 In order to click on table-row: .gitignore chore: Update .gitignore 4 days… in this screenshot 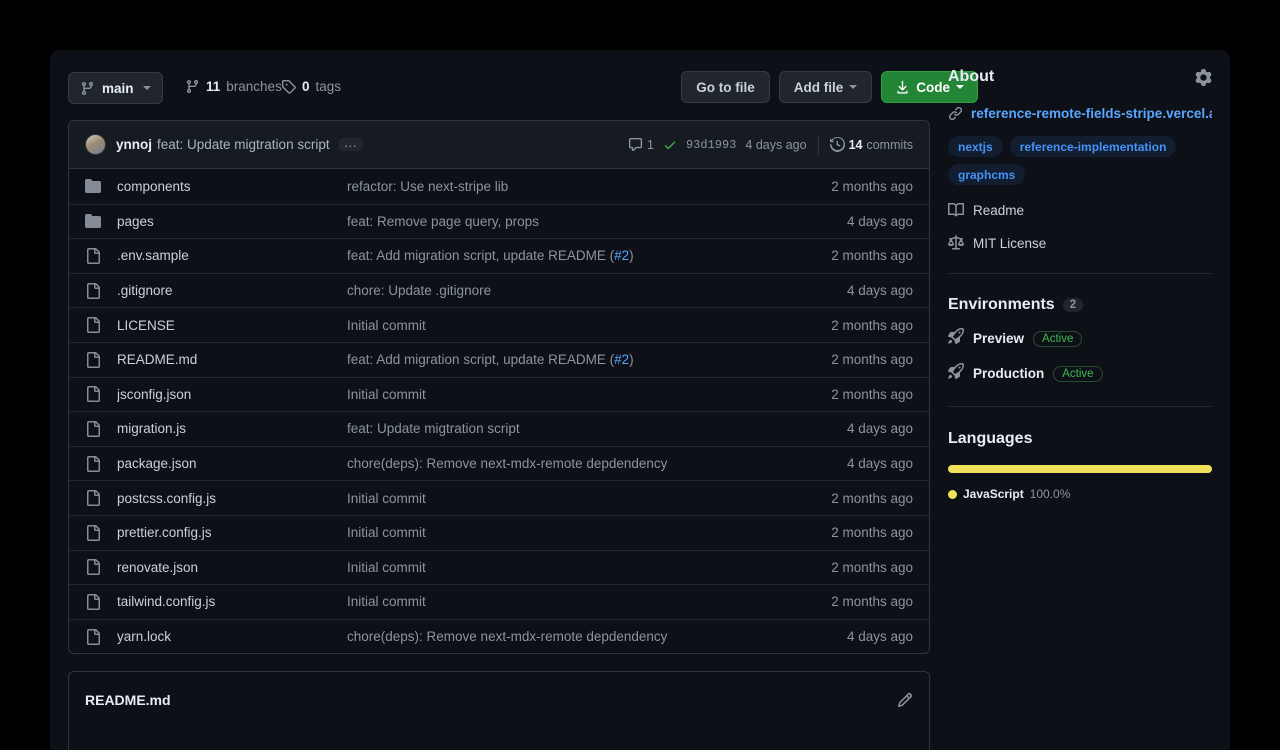, I will do `click(499, 290)`.